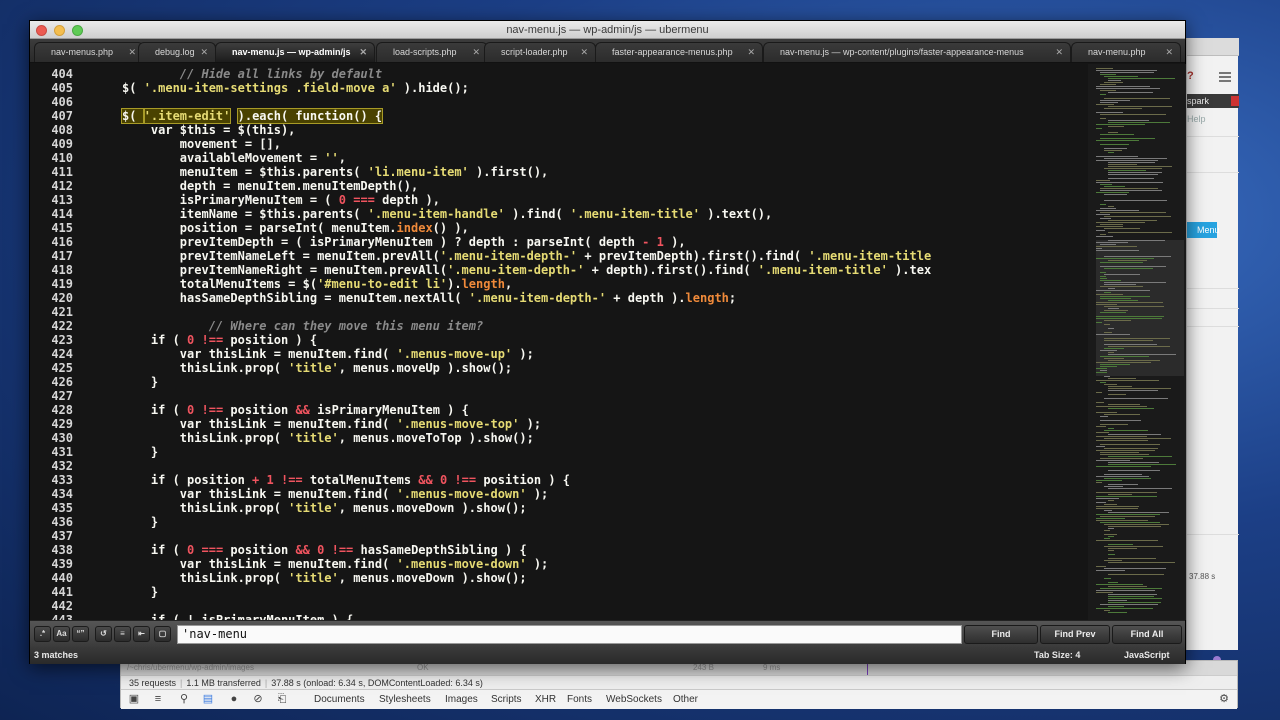 This screenshot has height=720, width=1280. I want to click on window-titlebar: nav-menu.js — wp-admin/js — ubermenu, so click(607, 30).